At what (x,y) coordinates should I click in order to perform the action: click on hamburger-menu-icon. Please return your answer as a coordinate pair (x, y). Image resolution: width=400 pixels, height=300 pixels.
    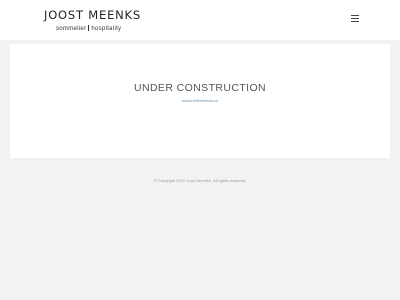
    Looking at the image, I should click on (355, 18).